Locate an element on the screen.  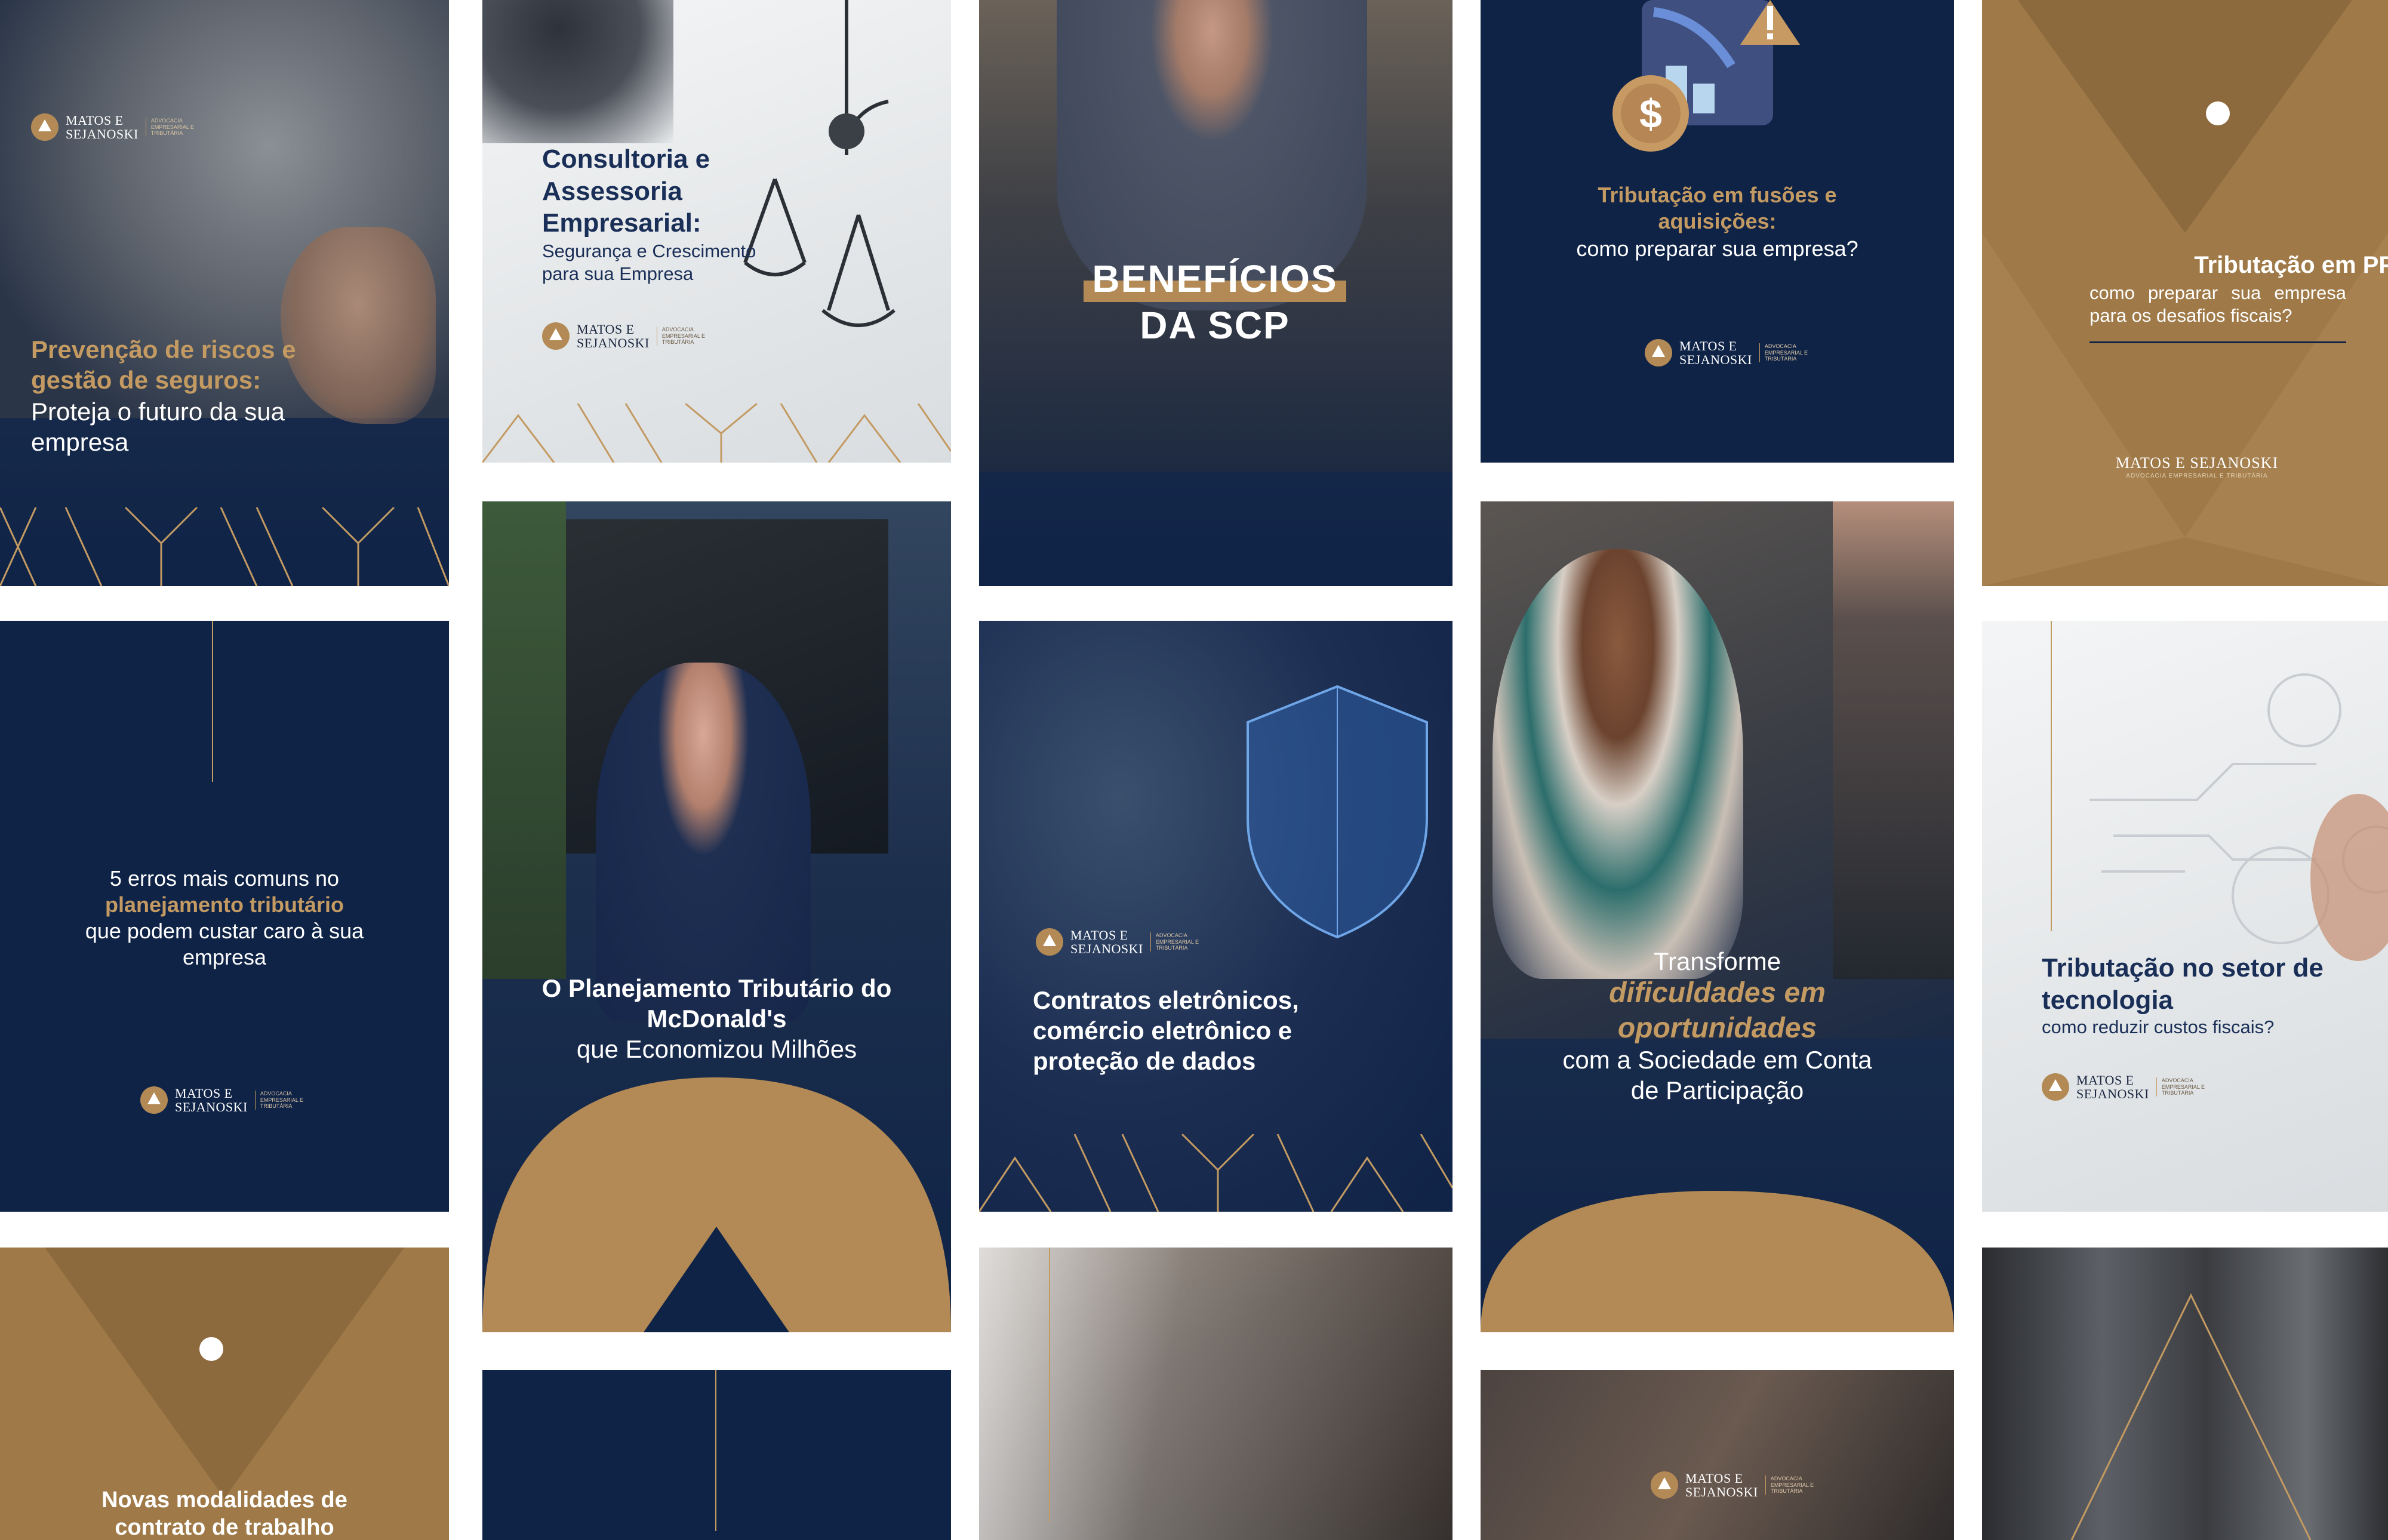
card-navy-bottom is located at coordinates (716, 1455).